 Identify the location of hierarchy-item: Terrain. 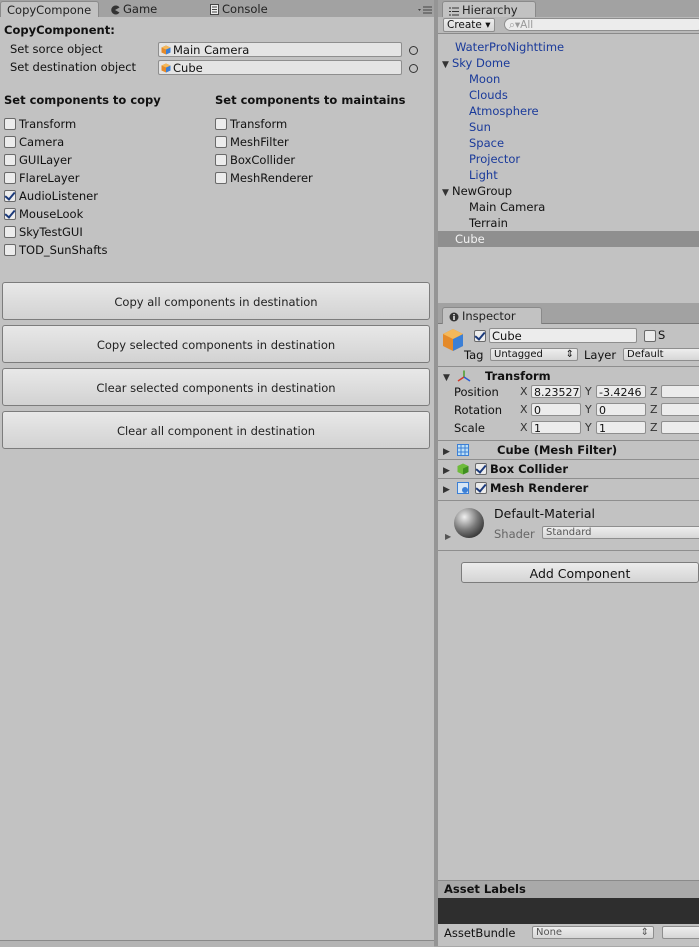
(488, 223).